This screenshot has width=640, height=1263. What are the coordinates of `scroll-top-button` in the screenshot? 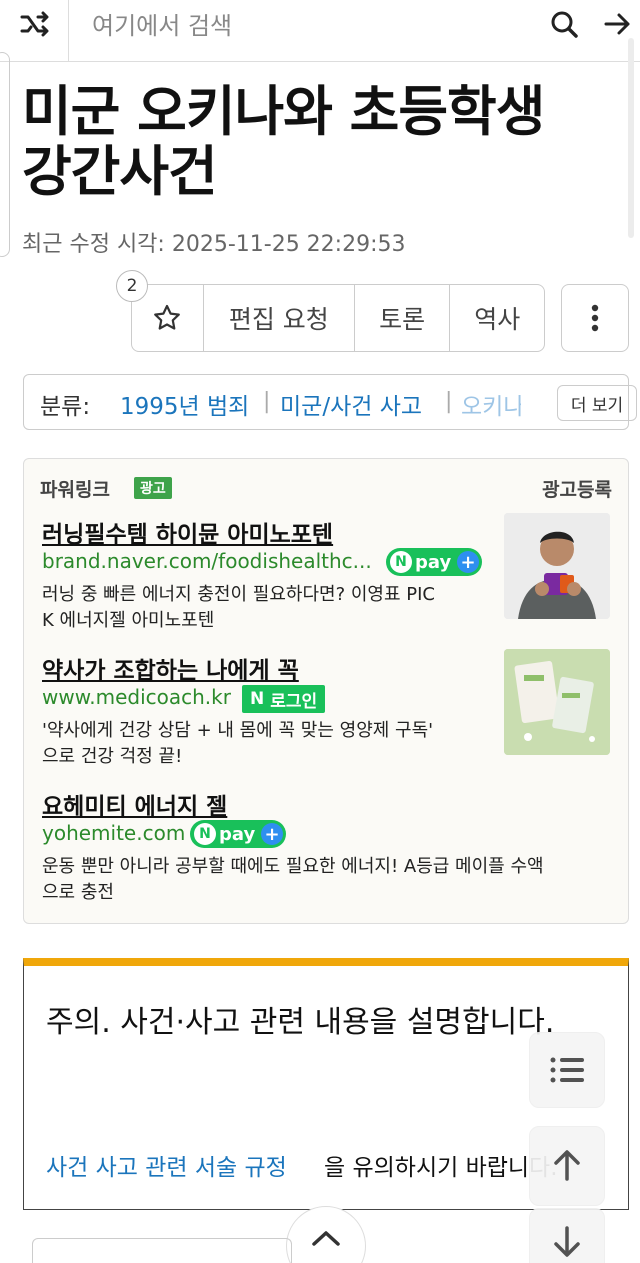 It's located at (567, 1166).